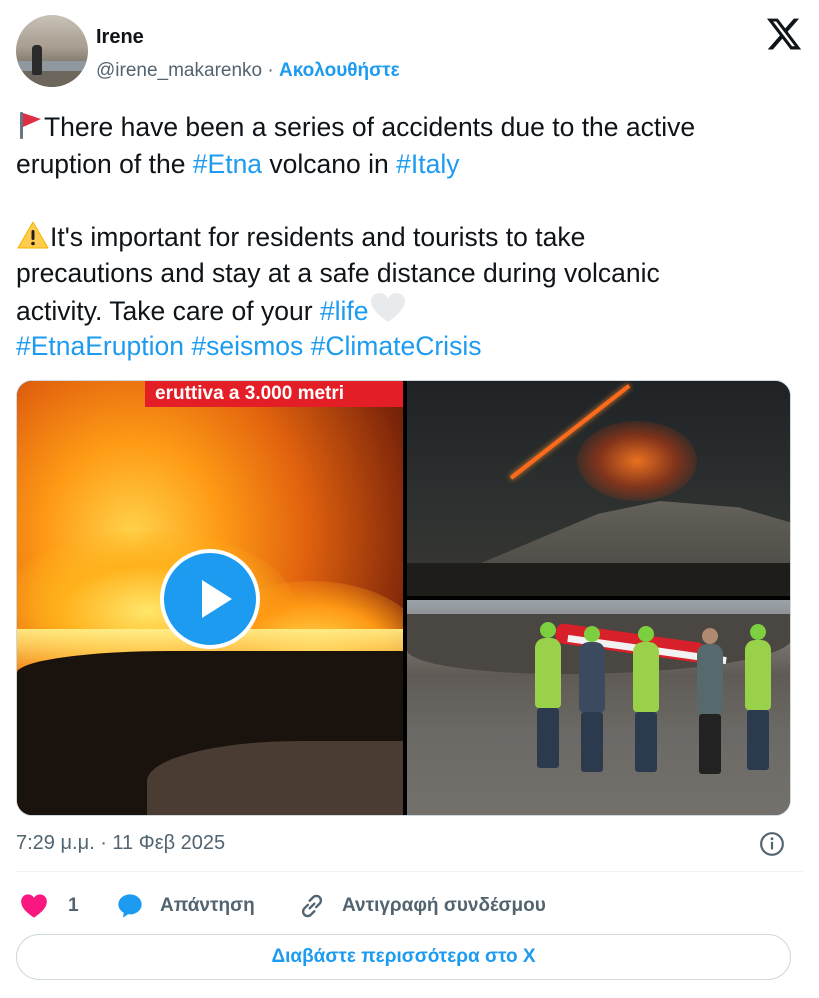  I want to click on hashtag-climatecrisis: #ClimateCrisis, so click(396, 346).